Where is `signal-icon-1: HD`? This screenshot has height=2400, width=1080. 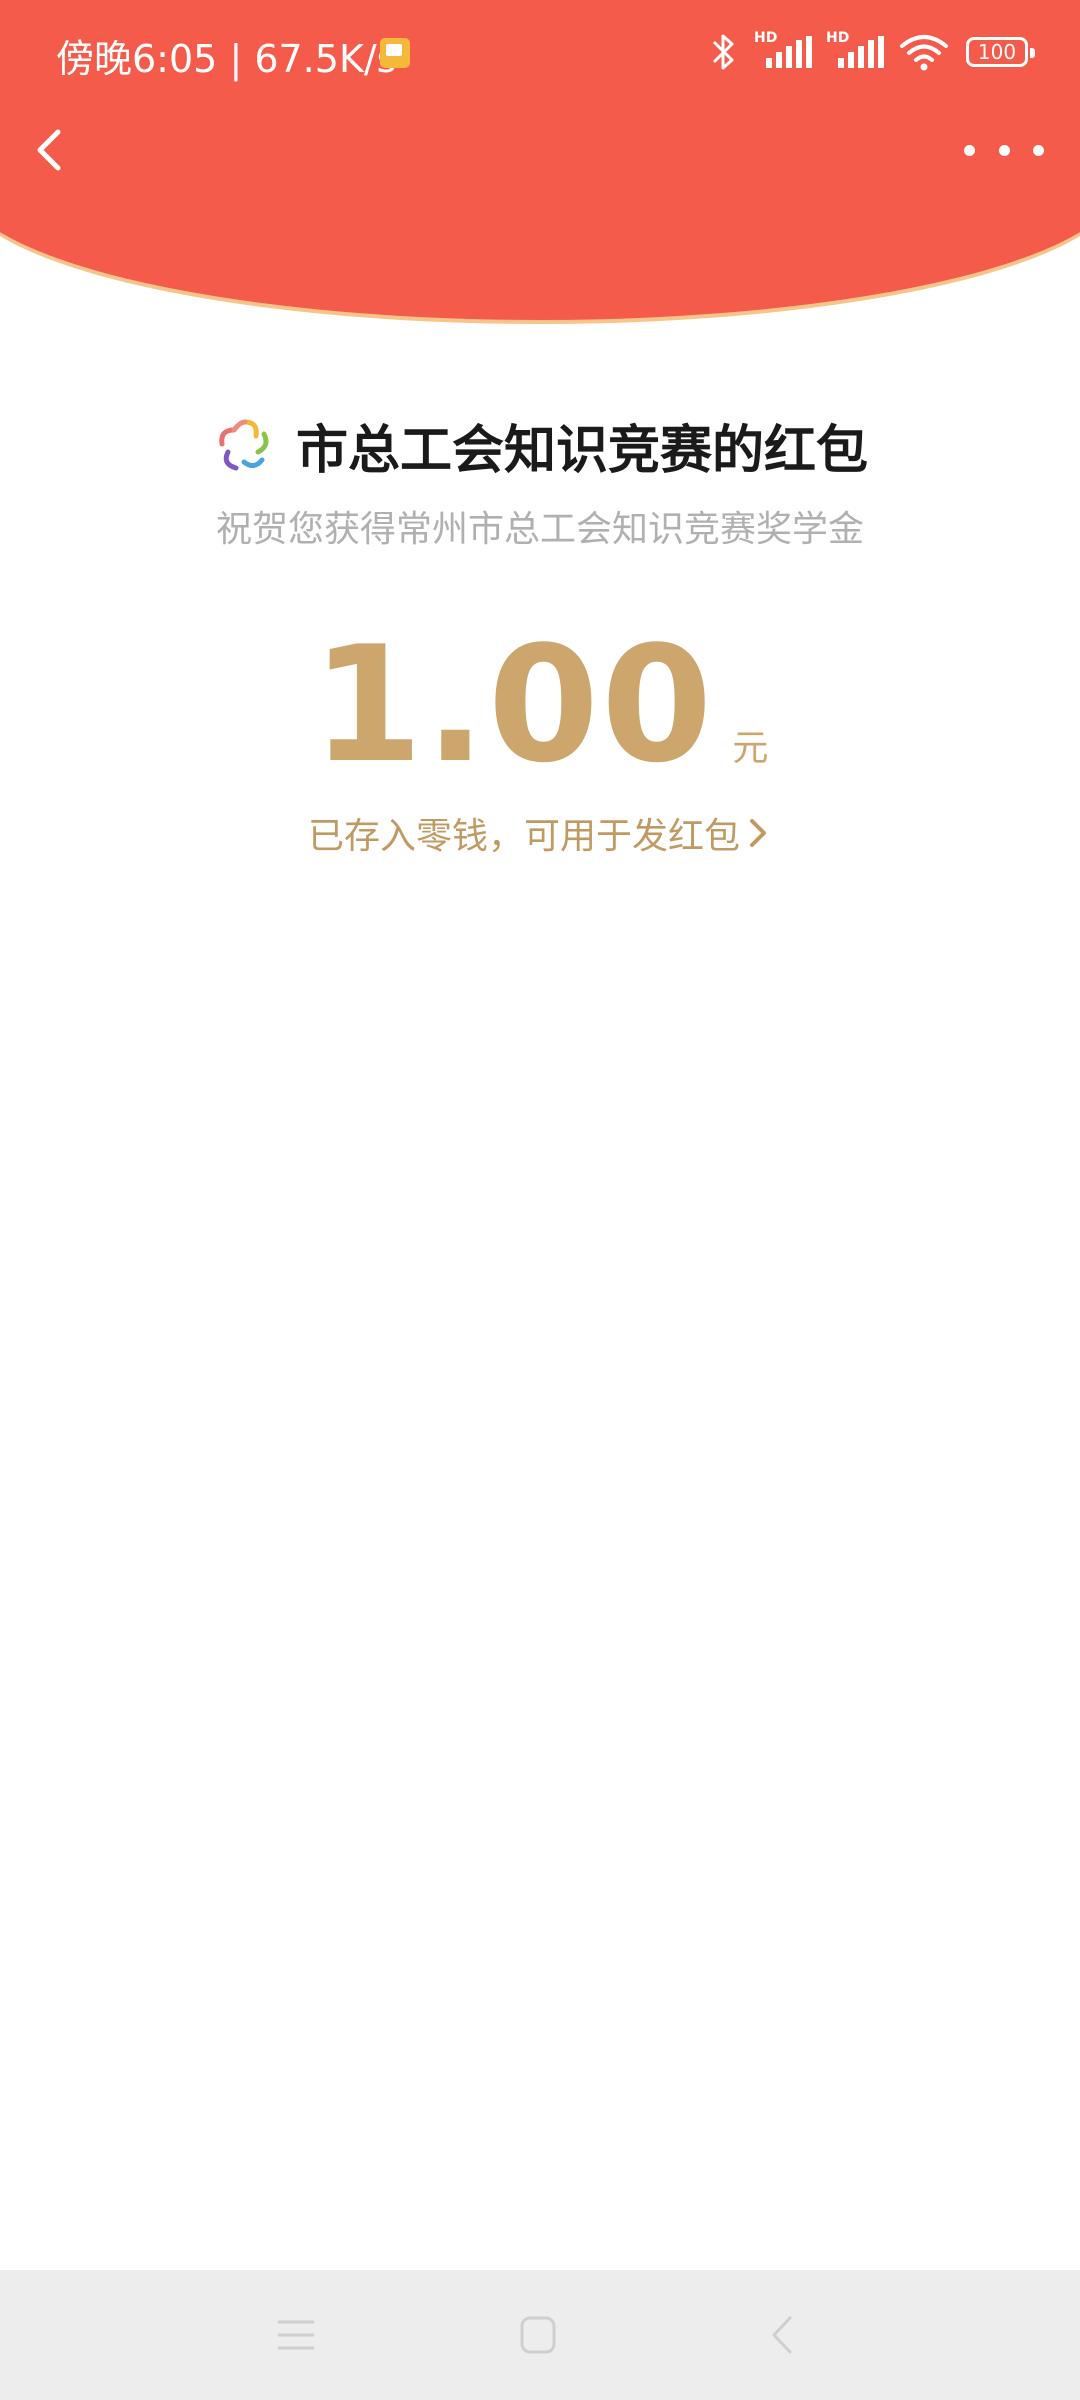
signal-icon-1: HD is located at coordinates (783, 52).